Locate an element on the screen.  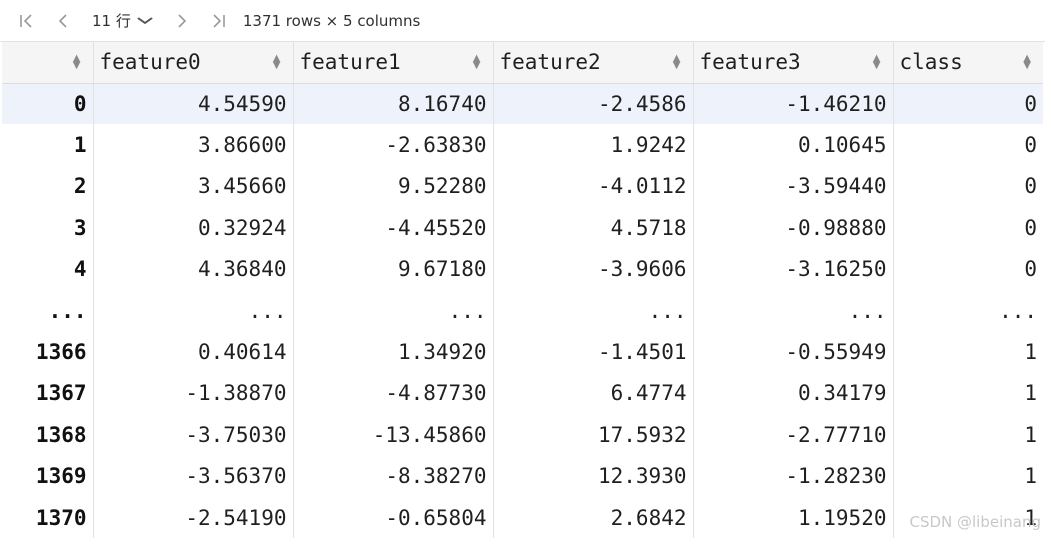
table-row: 1370 -2.54190 -0.65804 2.6842 1.19520 1 is located at coordinates (522, 517).